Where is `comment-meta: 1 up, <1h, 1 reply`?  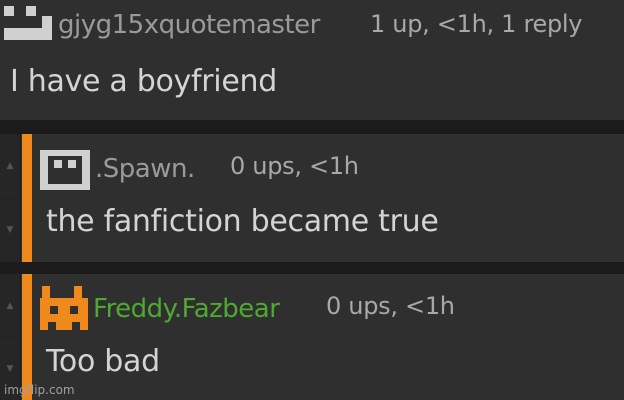
comment-meta: 1 up, <1h, 1 reply is located at coordinates (476, 24).